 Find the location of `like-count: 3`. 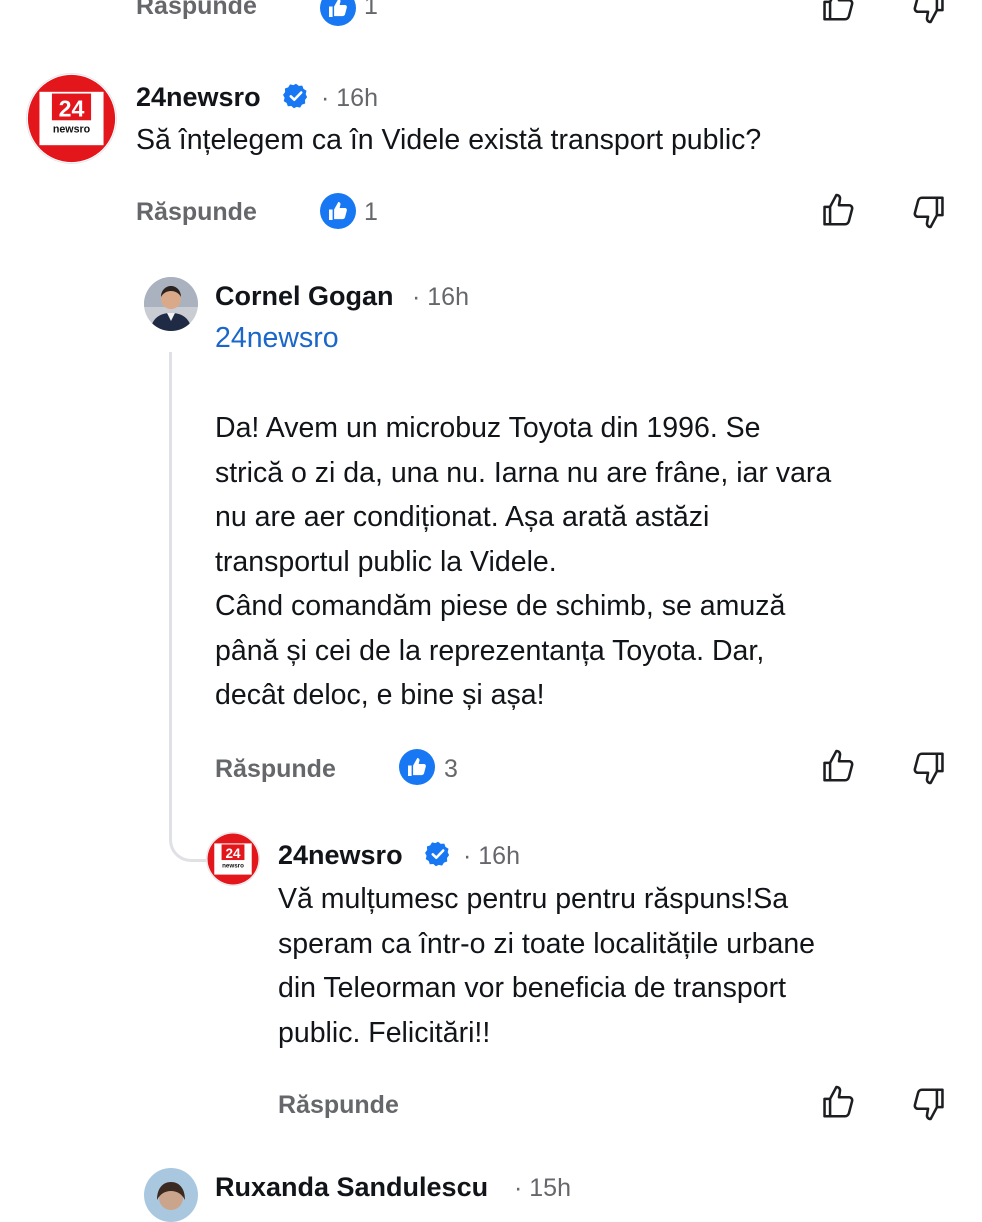

like-count: 3 is located at coordinates (451, 769).